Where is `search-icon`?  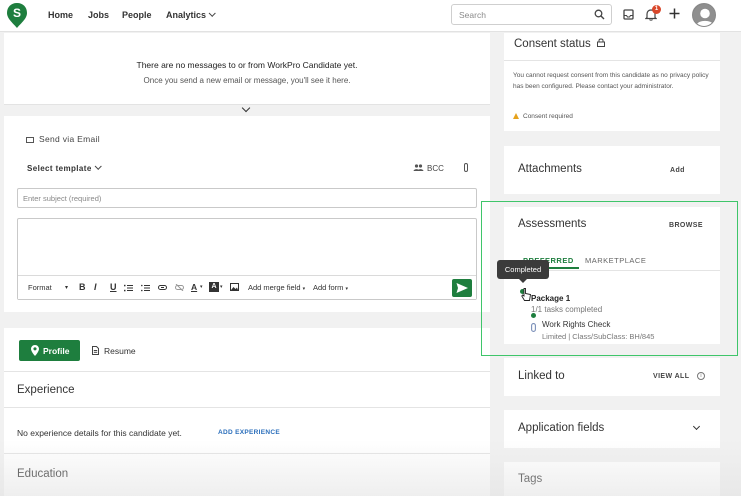 search-icon is located at coordinates (599, 14).